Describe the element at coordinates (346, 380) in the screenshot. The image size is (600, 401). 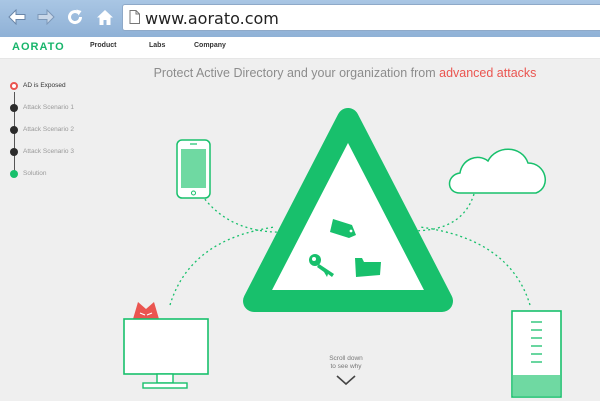
I see `chevron-down-icon` at that location.